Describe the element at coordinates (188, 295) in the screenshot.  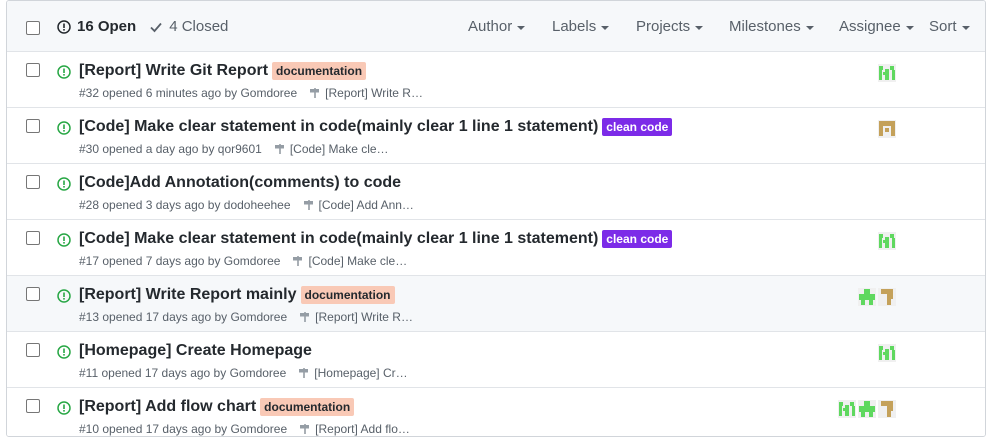
I see `issue-title-link: [Report] Write Report mainly` at that location.